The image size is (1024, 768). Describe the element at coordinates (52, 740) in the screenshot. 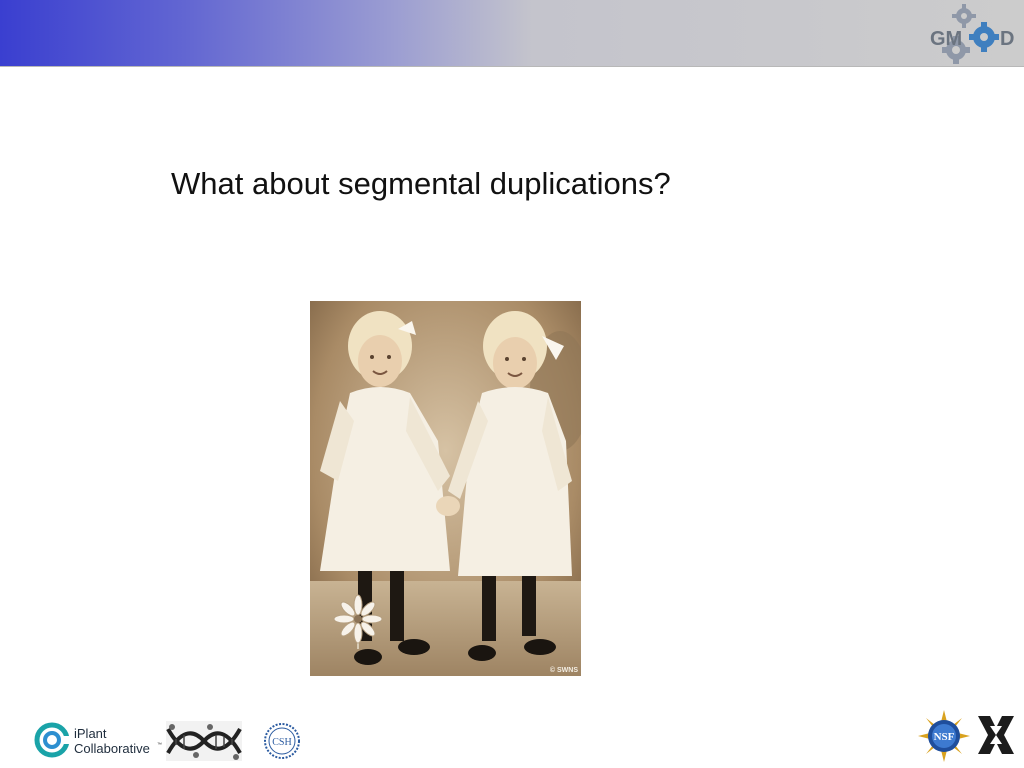

I see `iplant-icon` at that location.